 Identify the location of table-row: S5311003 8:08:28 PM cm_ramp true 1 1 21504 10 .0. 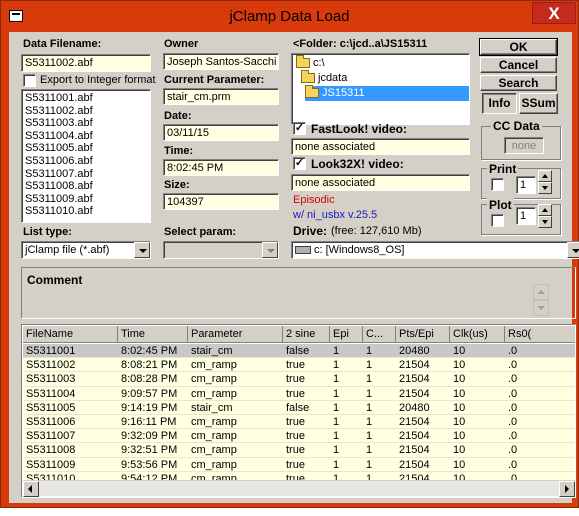
(299, 379).